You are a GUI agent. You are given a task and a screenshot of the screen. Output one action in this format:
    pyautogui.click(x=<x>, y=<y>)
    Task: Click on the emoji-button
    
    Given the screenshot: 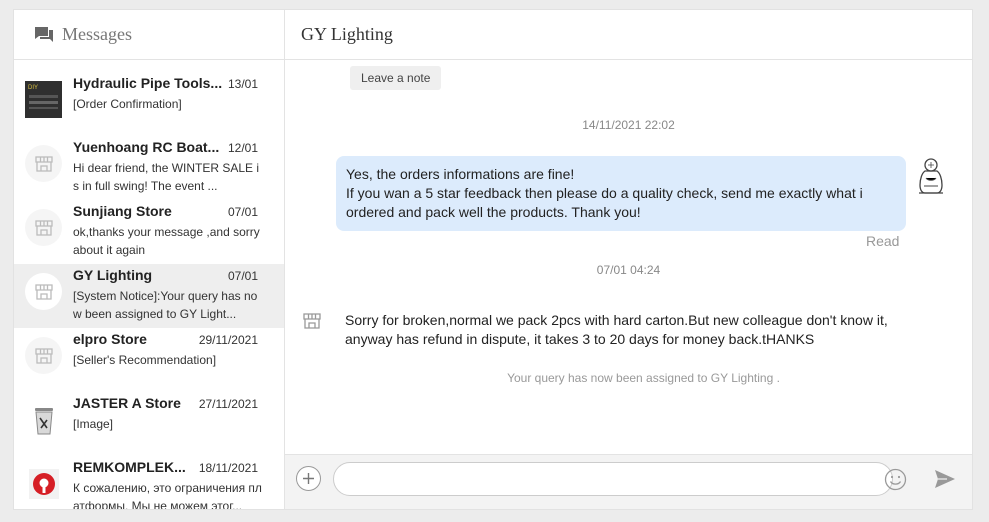 What is the action you would take?
    pyautogui.click(x=895, y=482)
    